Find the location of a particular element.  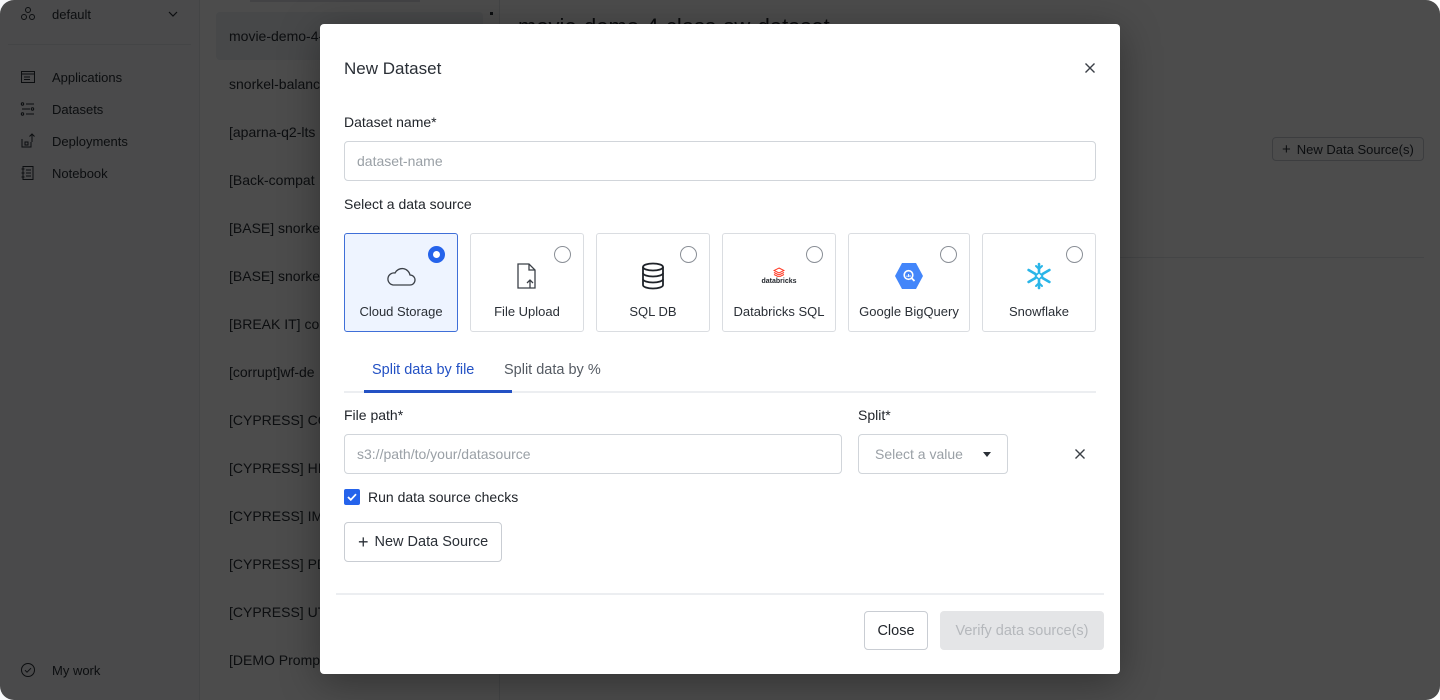

source-label: Cloud Storage is located at coordinates (401, 311).